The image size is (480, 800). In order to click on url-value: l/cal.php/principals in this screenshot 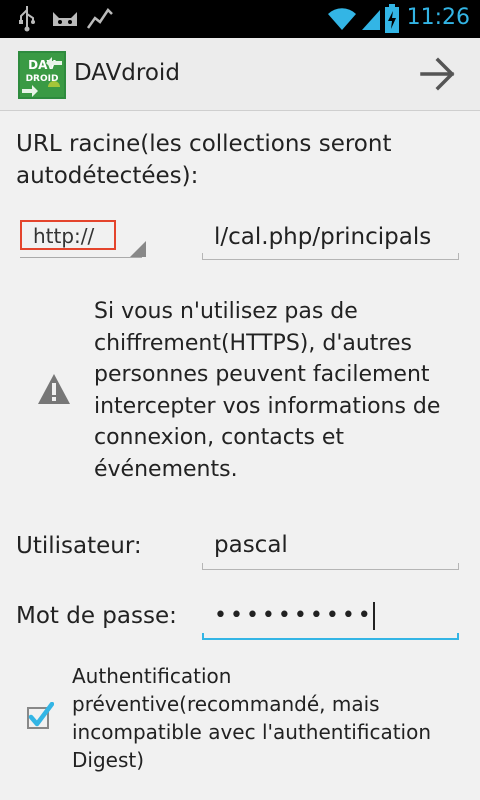, I will do `click(323, 237)`.